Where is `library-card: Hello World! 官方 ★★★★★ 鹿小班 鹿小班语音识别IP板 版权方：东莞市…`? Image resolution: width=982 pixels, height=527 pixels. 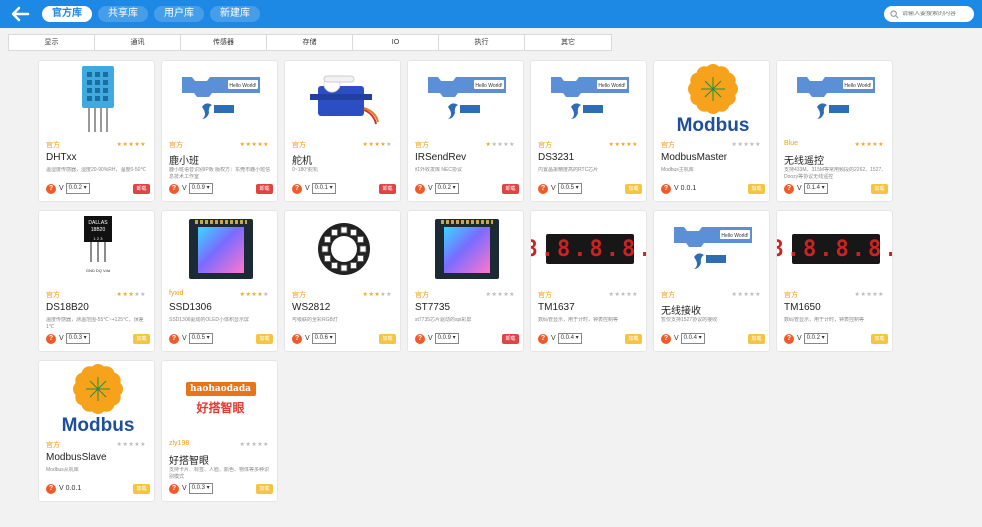
library-card: Hello World! 官方 ★★★★★ 鹿小班 鹿小班语音识别IP板 版权方：东莞市… is located at coordinates (219, 131).